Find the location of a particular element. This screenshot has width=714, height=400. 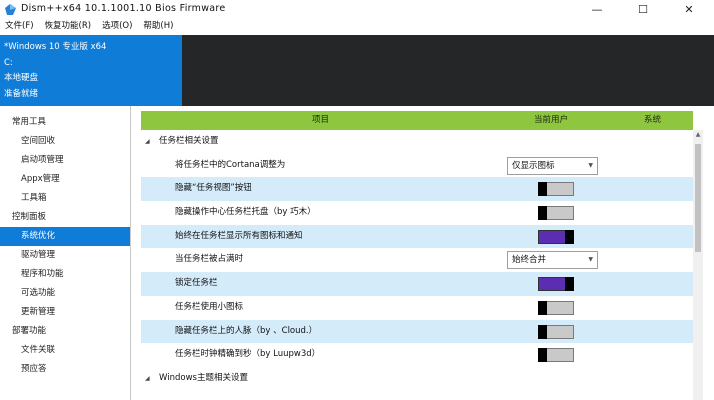

col-item: 项目 is located at coordinates (320, 120).